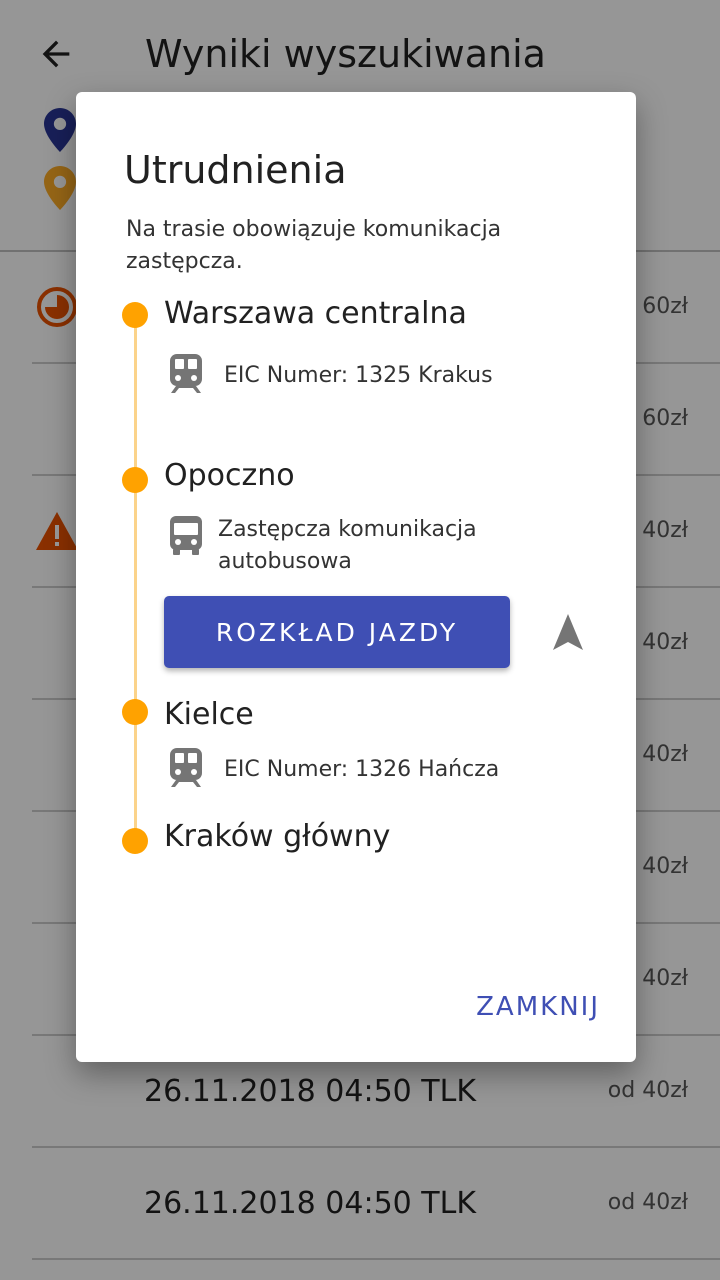 This screenshot has height=1280, width=720. What do you see at coordinates (347, 529) in the screenshot?
I see `leg-text-line: Zastępcza komunikacja` at bounding box center [347, 529].